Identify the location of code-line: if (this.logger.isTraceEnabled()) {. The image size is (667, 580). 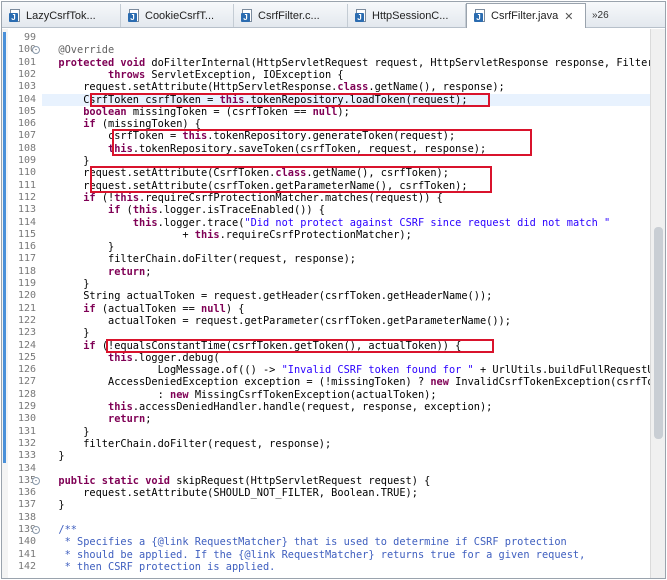
(185, 210).